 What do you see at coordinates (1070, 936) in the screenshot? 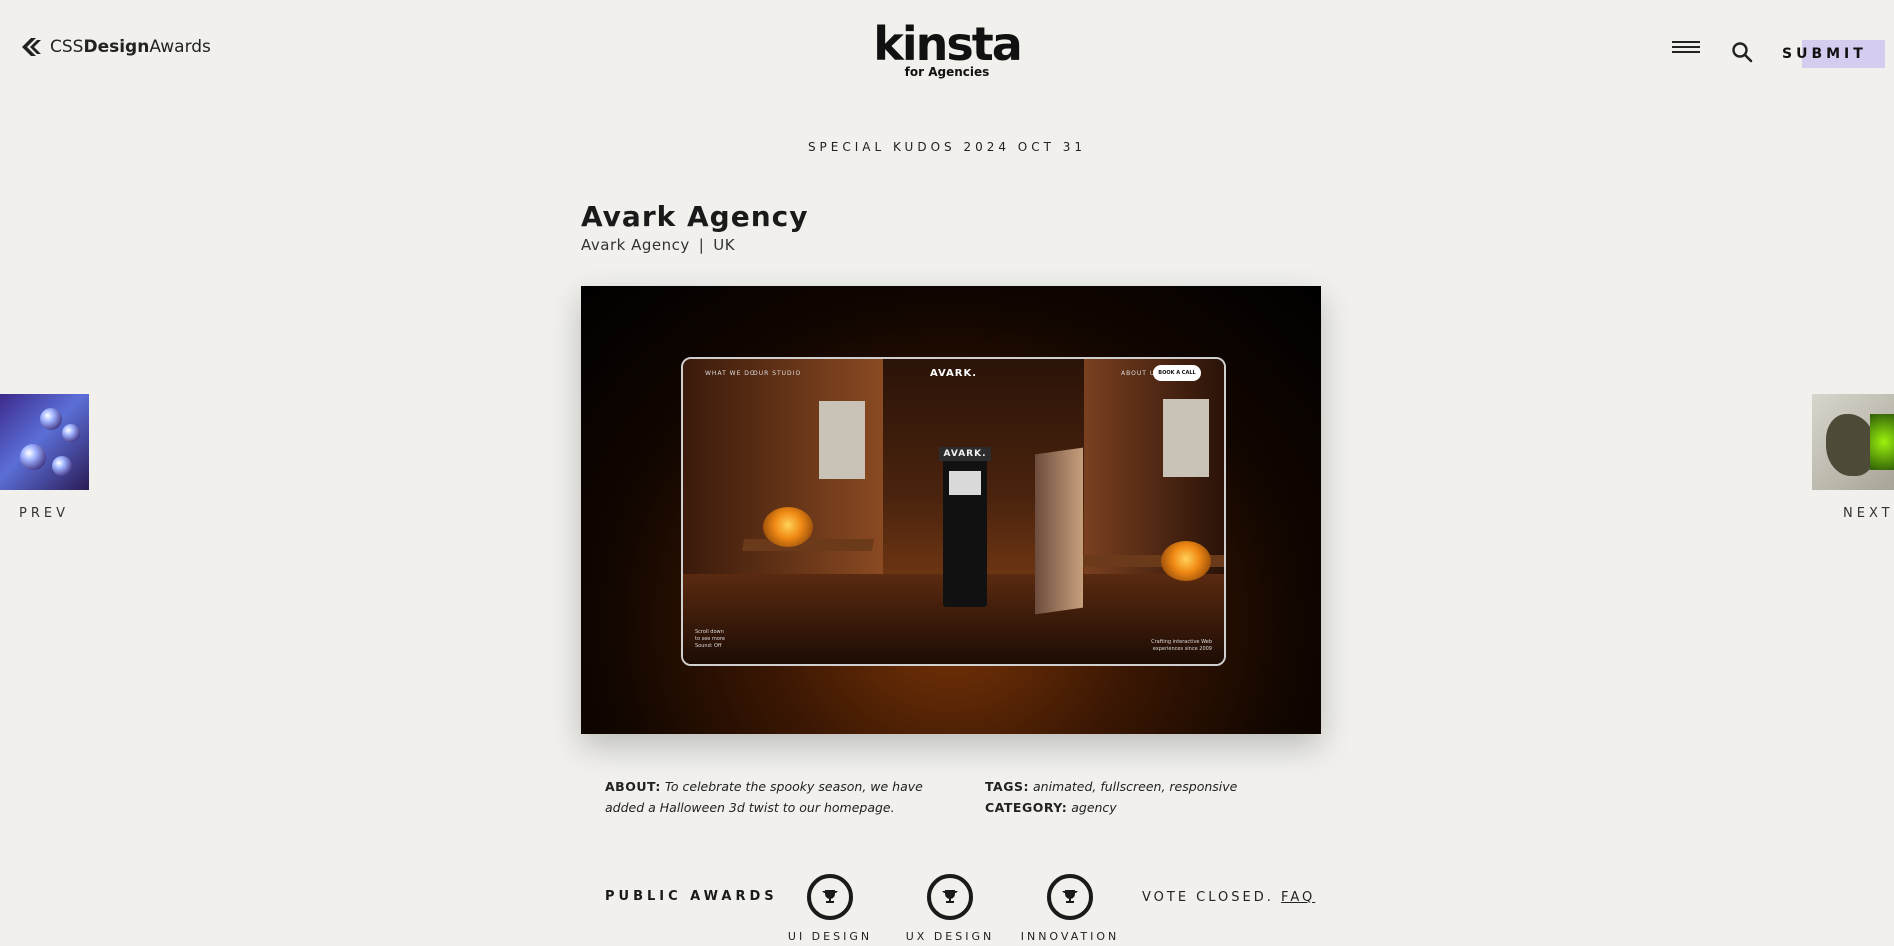
I see `award-label: INNOVATION` at bounding box center [1070, 936].